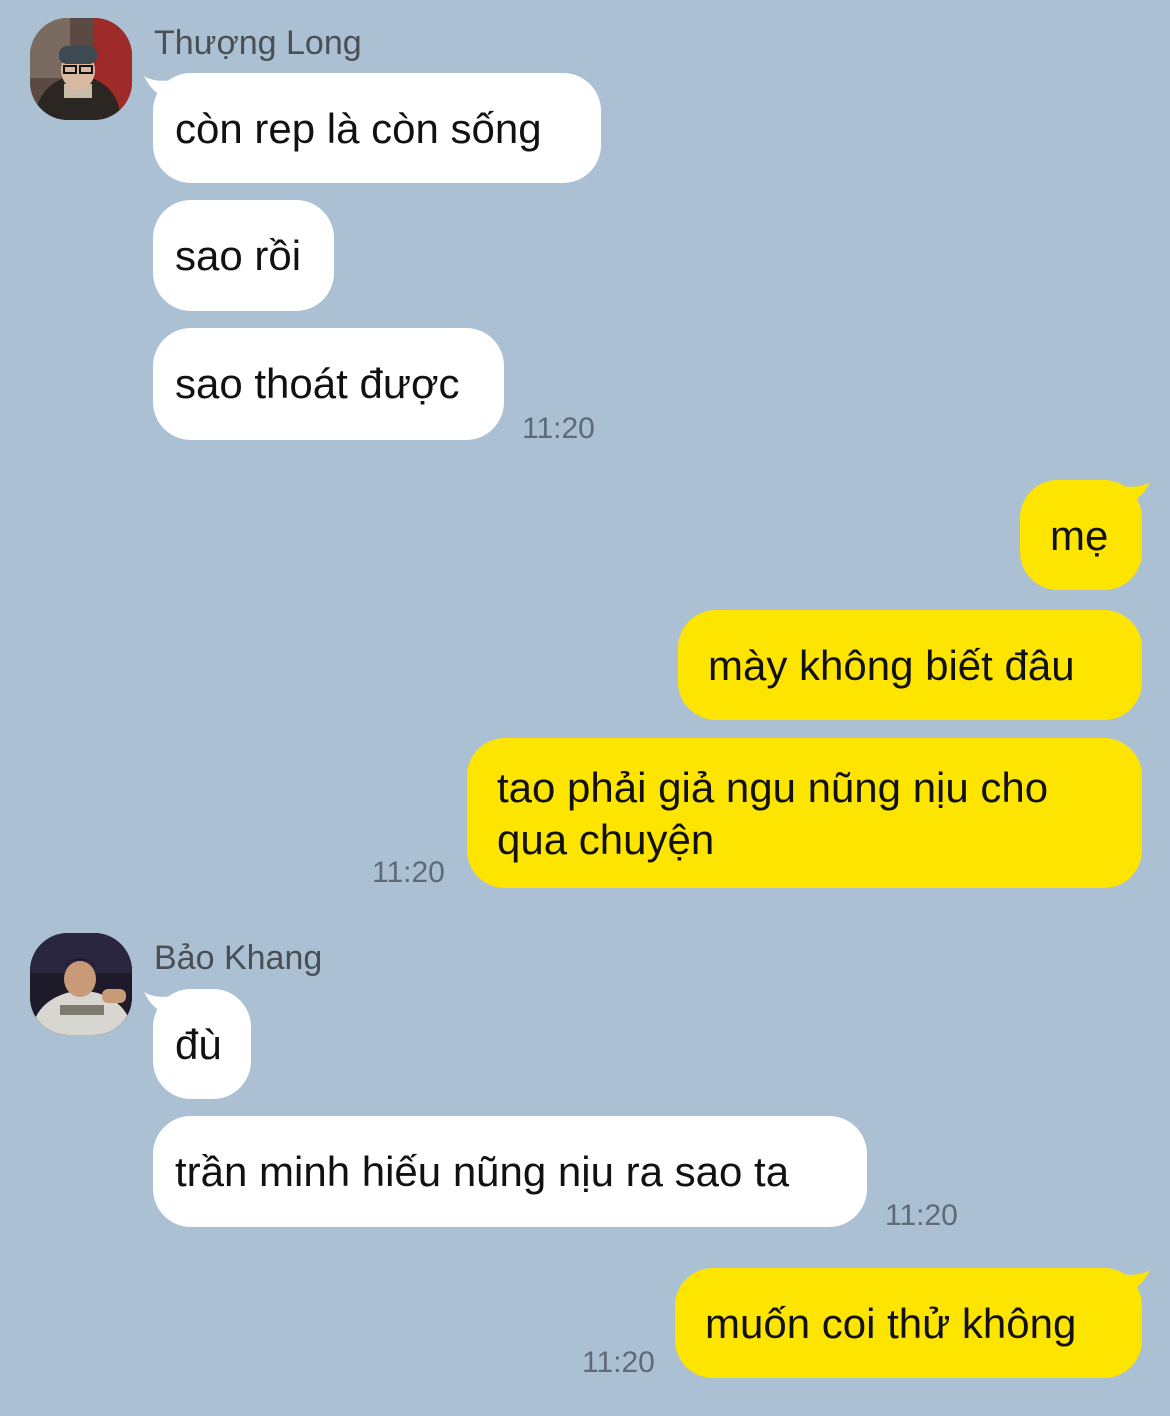 This screenshot has height=1416, width=1170. What do you see at coordinates (891, 1323) in the screenshot?
I see `message-text: muốn coi thử không` at bounding box center [891, 1323].